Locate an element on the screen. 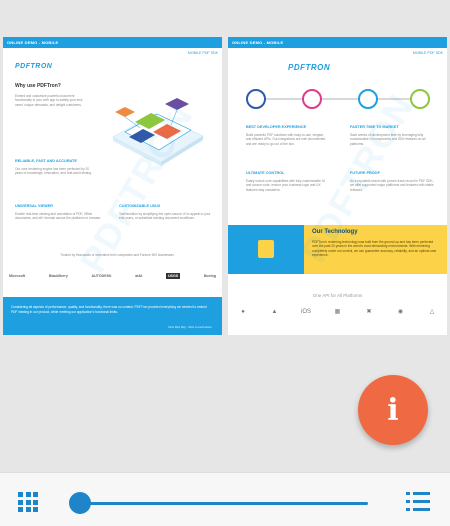 The height and width of the screenshot is (526, 450). section-title: ULTIMATE CONTROL is located at coordinates (265, 173).